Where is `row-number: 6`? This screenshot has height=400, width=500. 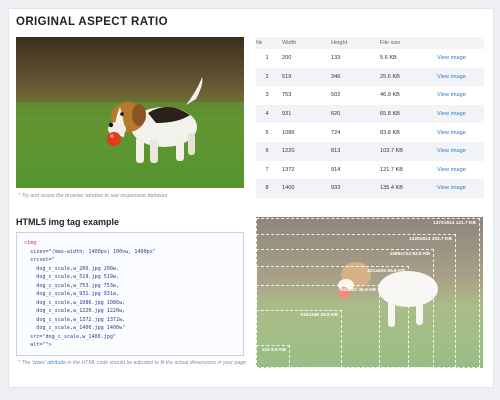 row-number: 6 is located at coordinates (267, 151).